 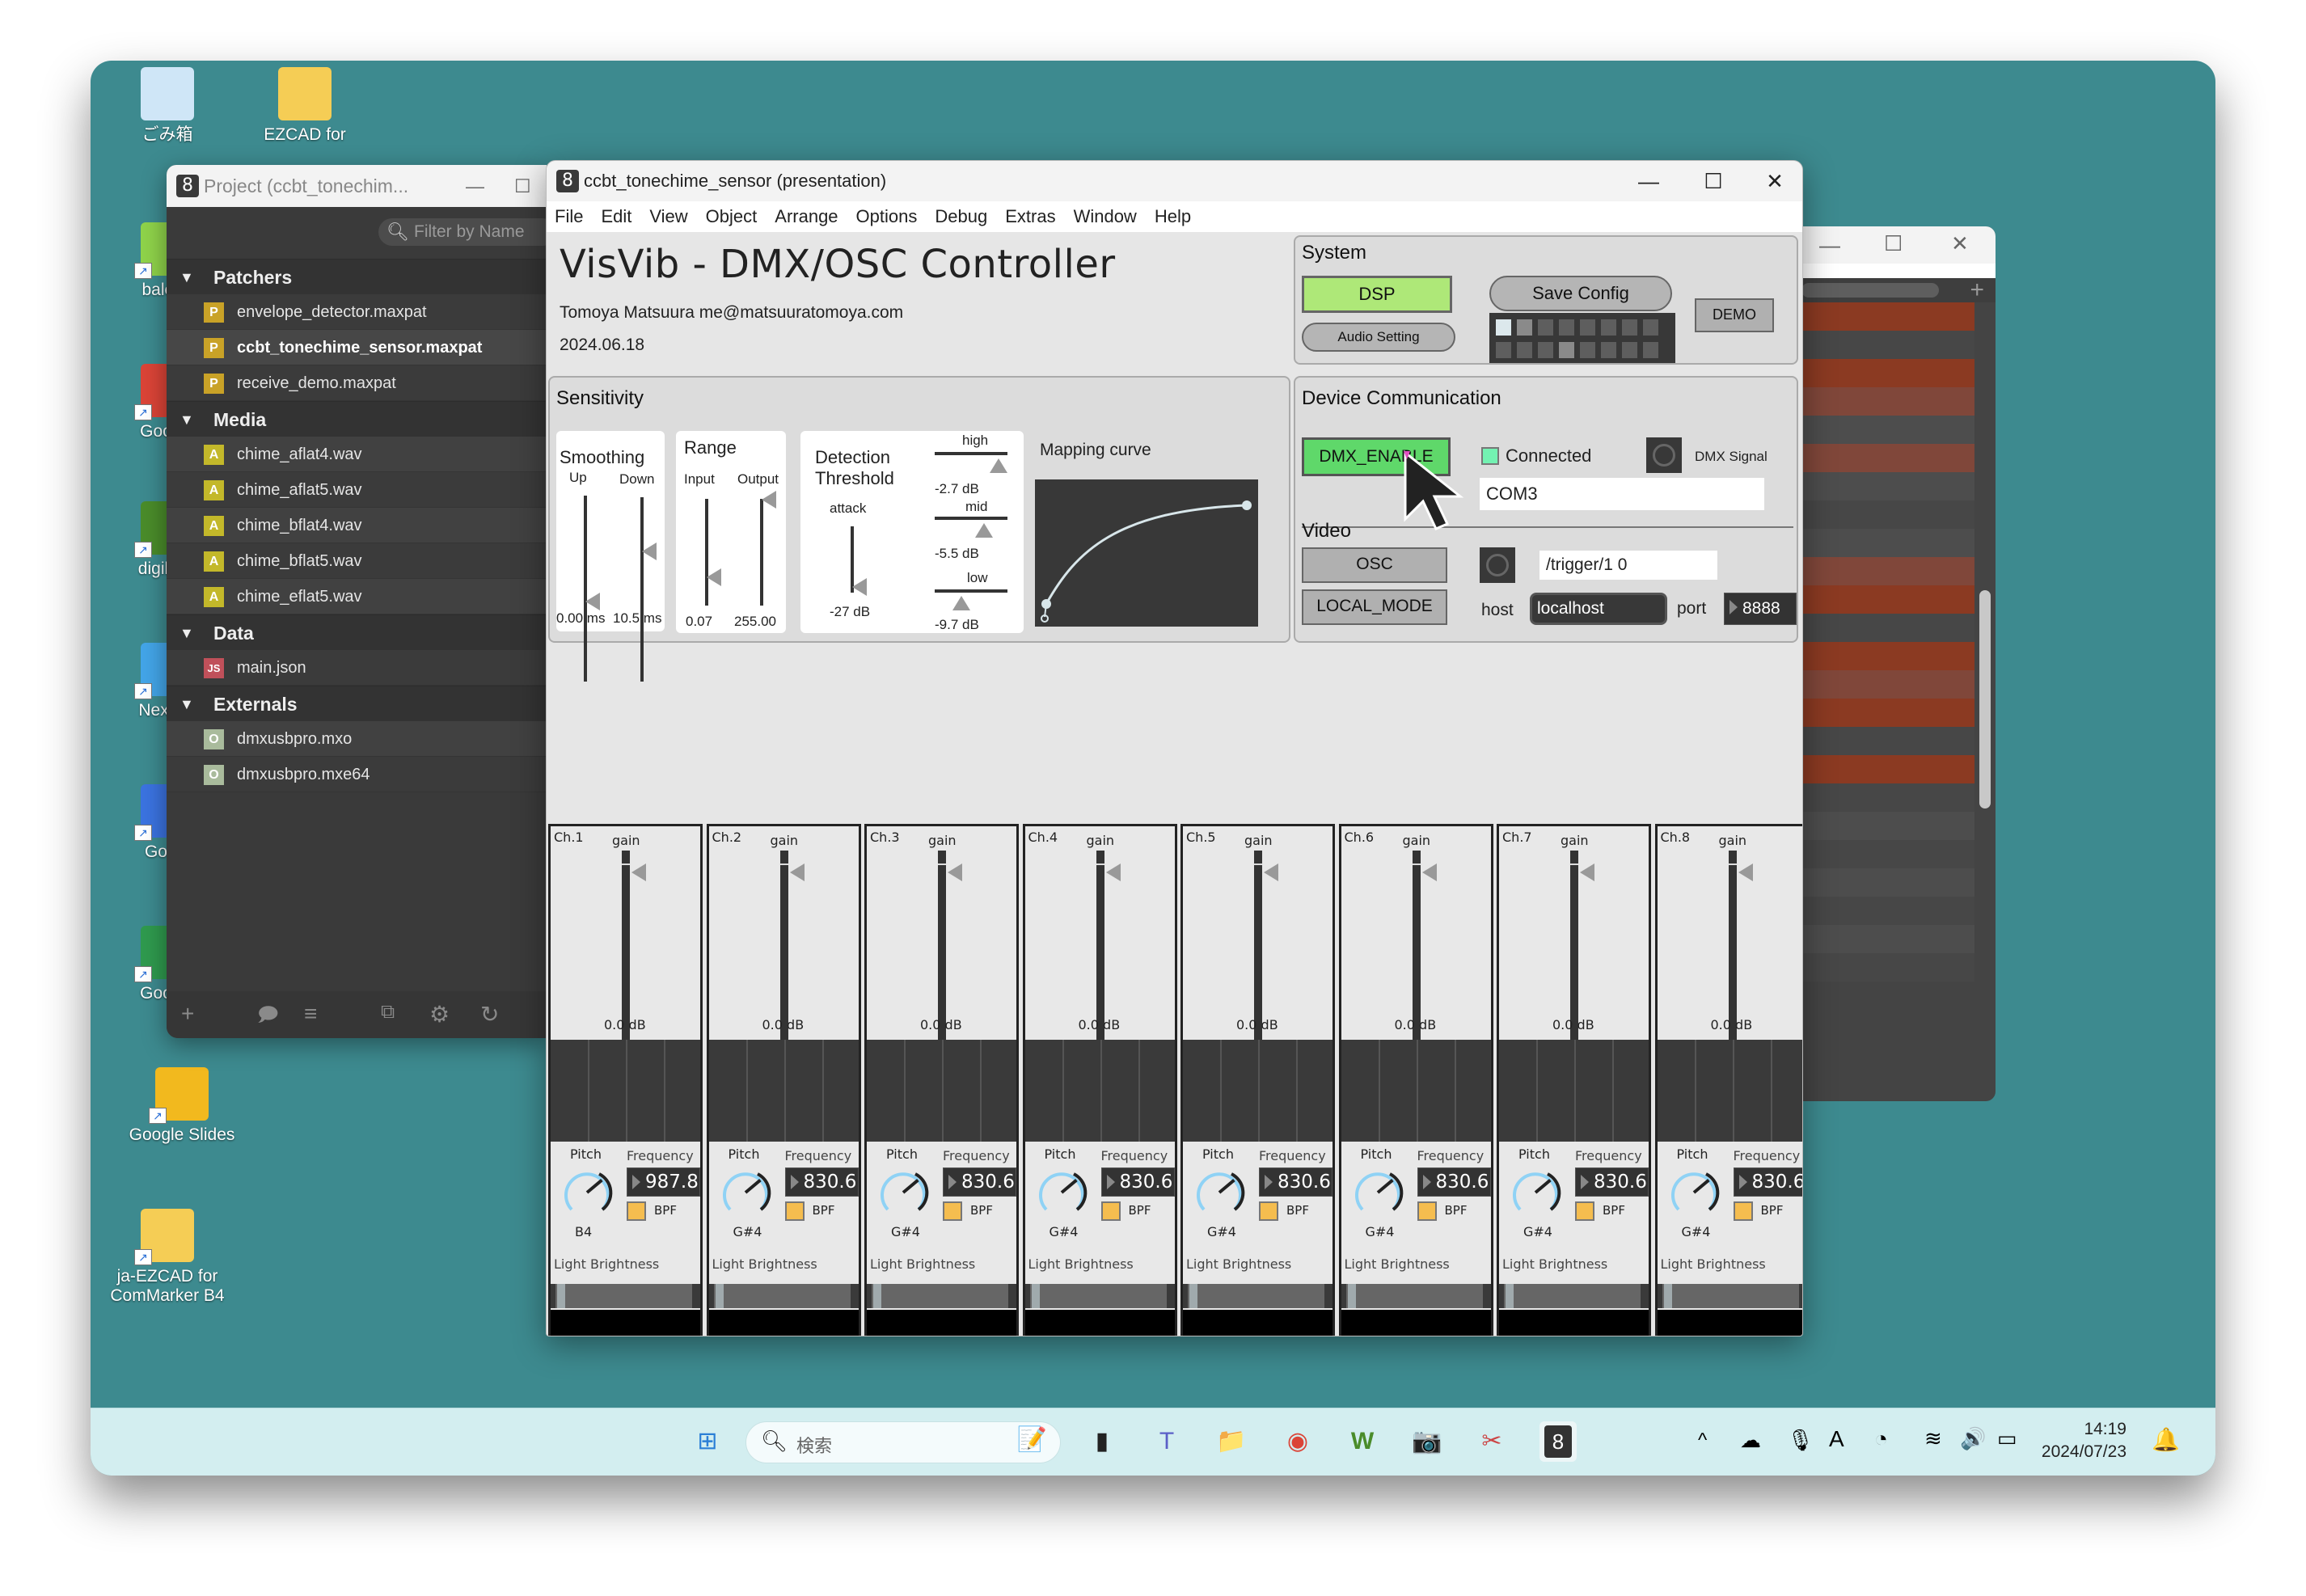 What do you see at coordinates (585, 589) in the screenshot?
I see `smoothing-up-slider` at bounding box center [585, 589].